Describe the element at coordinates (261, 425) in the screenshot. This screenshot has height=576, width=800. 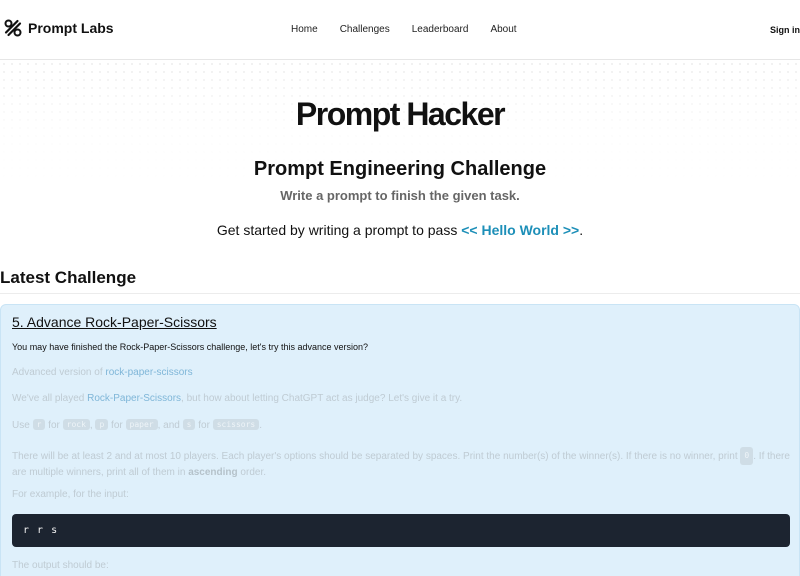
I see `paragraph-text: .` at that location.